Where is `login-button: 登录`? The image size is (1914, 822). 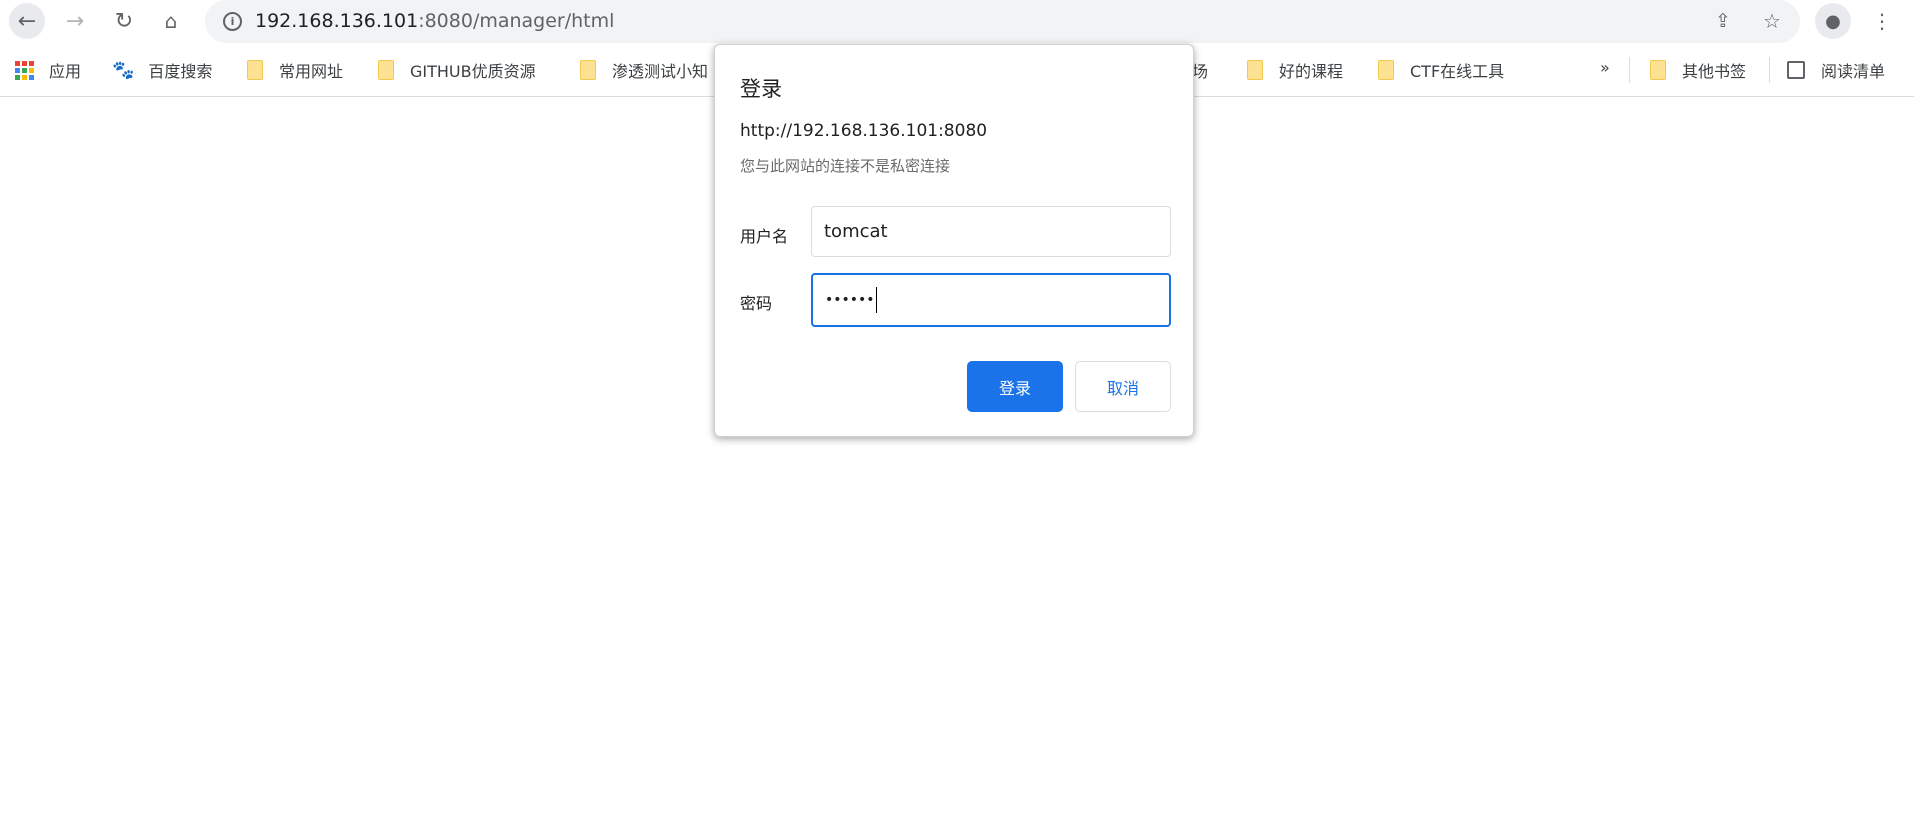
login-button: 登录 is located at coordinates (1015, 386).